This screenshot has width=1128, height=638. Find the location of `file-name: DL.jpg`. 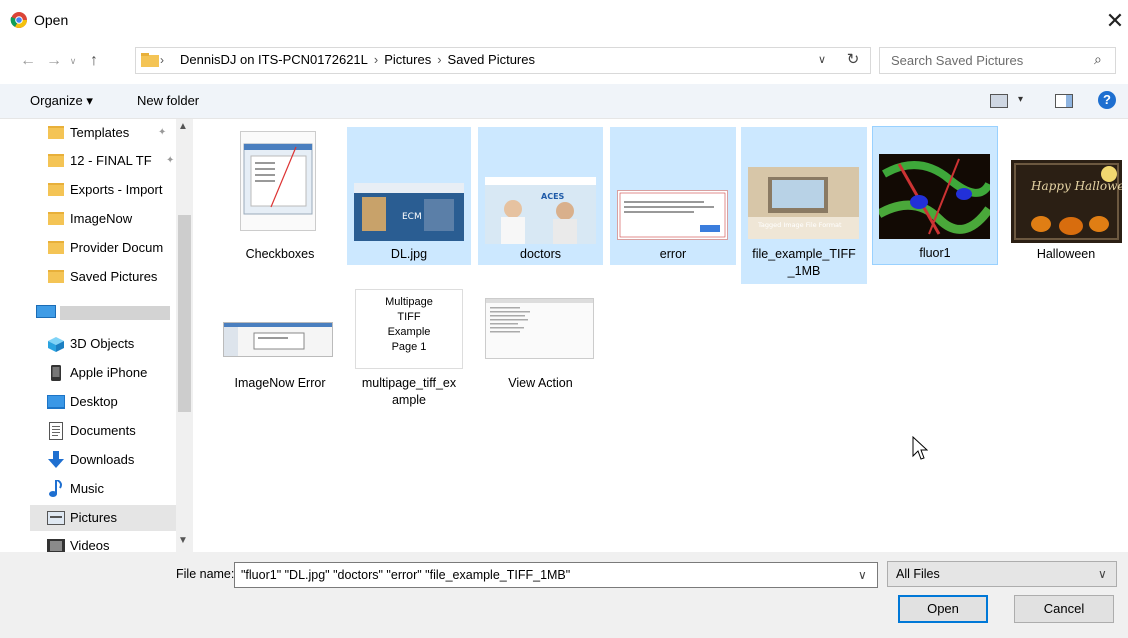

file-name: DL.jpg is located at coordinates (409, 254).